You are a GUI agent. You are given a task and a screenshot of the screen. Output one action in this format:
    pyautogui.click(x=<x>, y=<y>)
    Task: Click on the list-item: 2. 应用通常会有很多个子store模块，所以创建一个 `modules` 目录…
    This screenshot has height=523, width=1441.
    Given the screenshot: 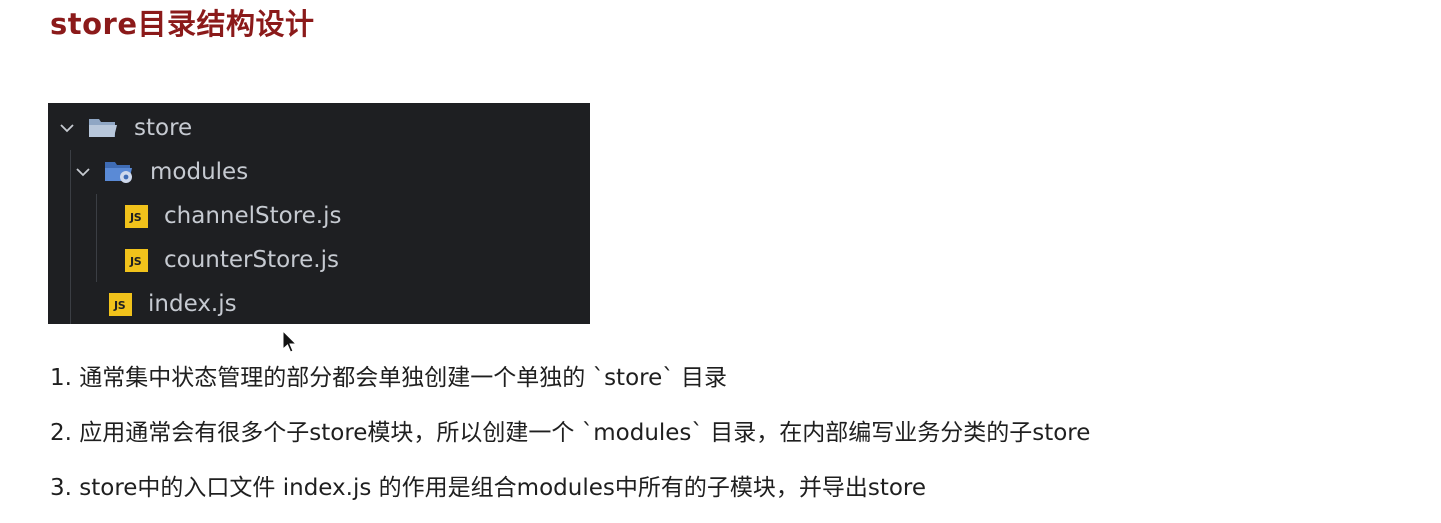 What is the action you would take?
    pyautogui.click(x=570, y=433)
    